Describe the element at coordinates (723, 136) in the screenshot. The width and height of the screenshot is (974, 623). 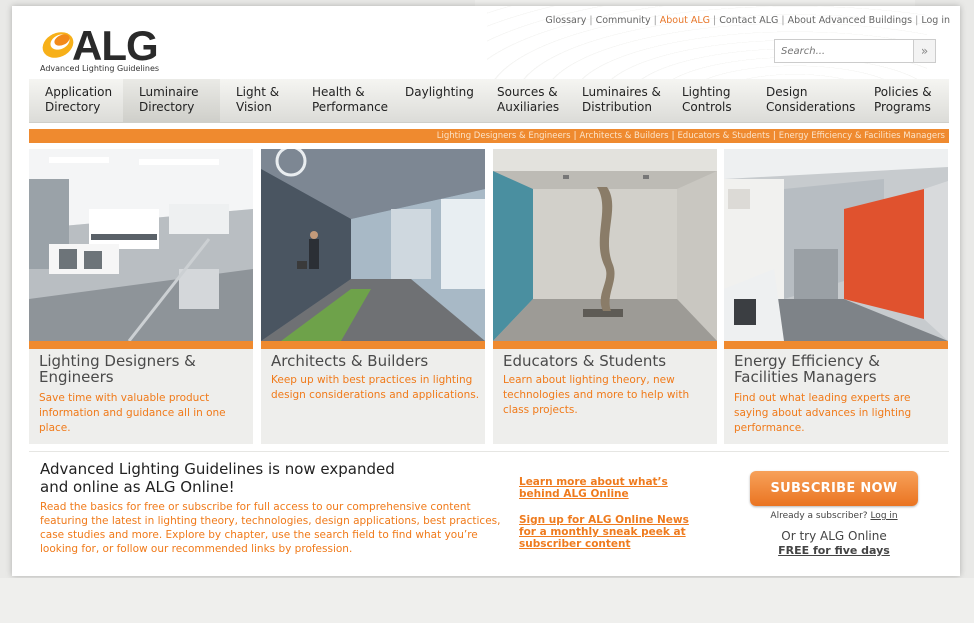
I see `audience-link-educators: Educators & Students` at that location.